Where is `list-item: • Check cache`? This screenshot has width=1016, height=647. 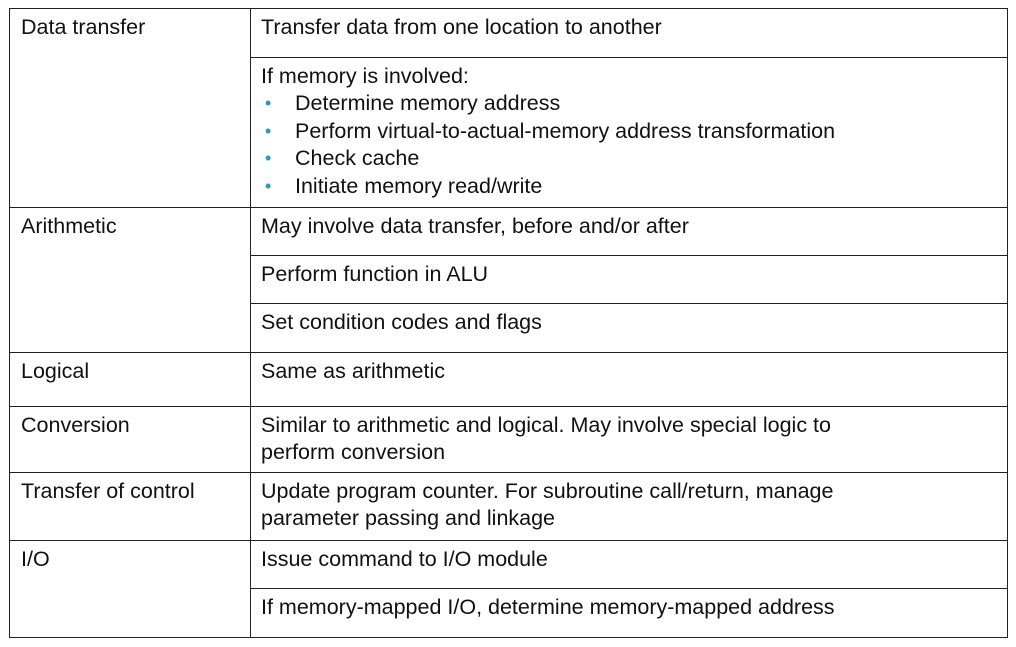 list-item: • Check cache is located at coordinates (634, 159).